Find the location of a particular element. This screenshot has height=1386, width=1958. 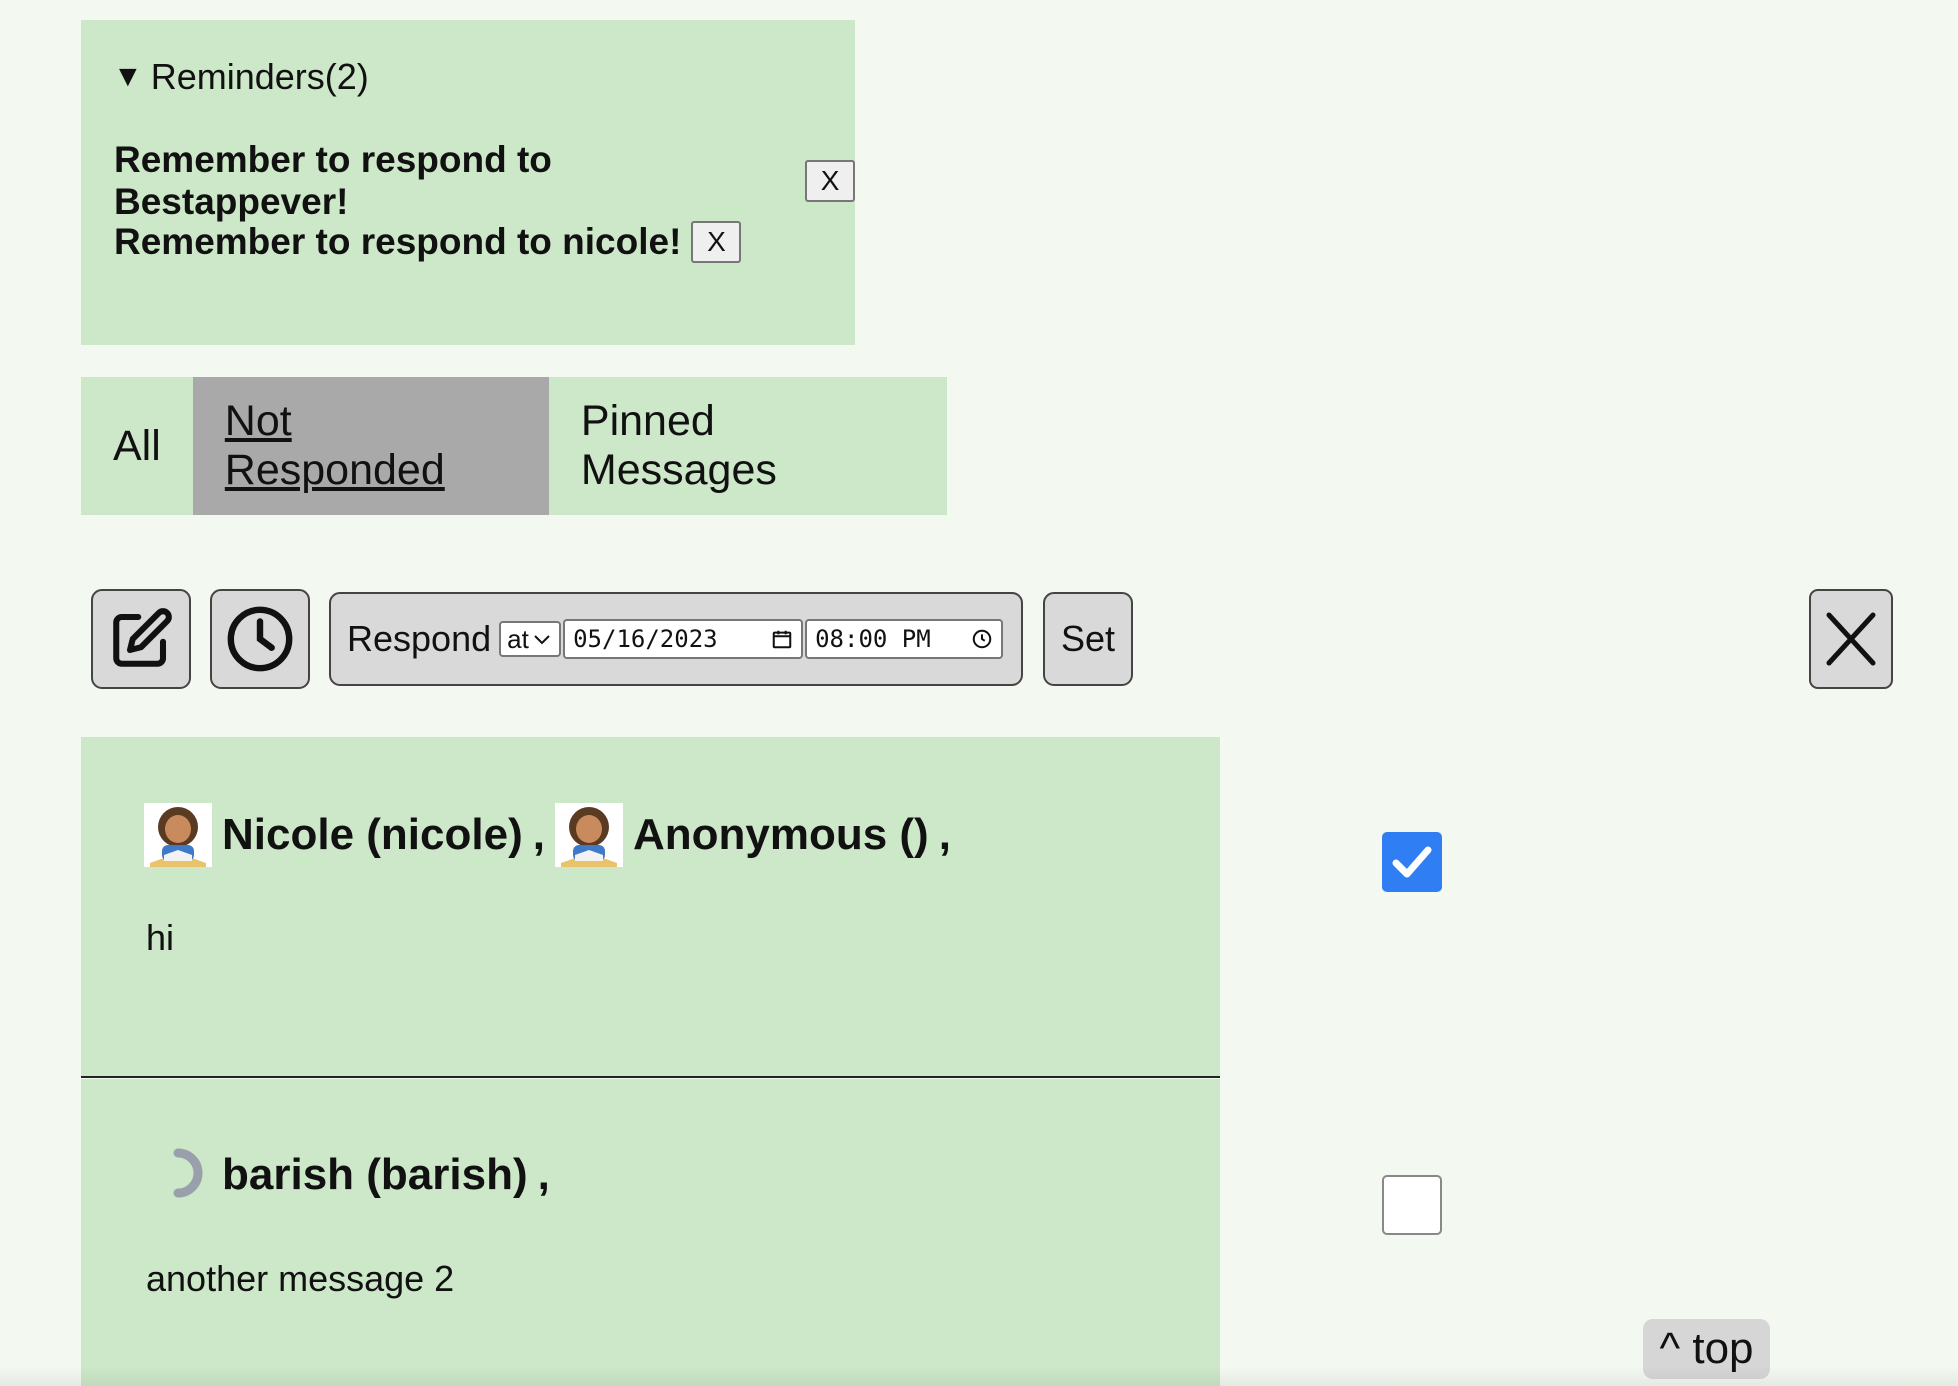

loading-spinner-icon is located at coordinates (188, 1173).